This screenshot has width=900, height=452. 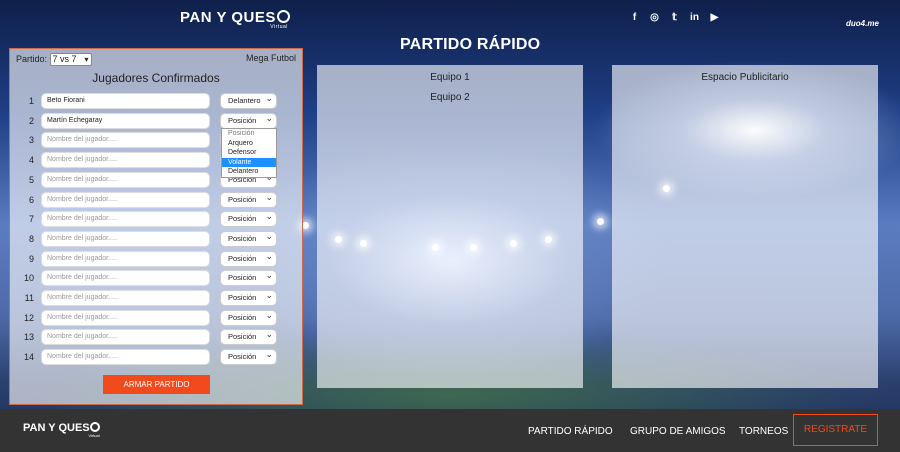 What do you see at coordinates (31, 179) in the screenshot?
I see `player-number: 5` at bounding box center [31, 179].